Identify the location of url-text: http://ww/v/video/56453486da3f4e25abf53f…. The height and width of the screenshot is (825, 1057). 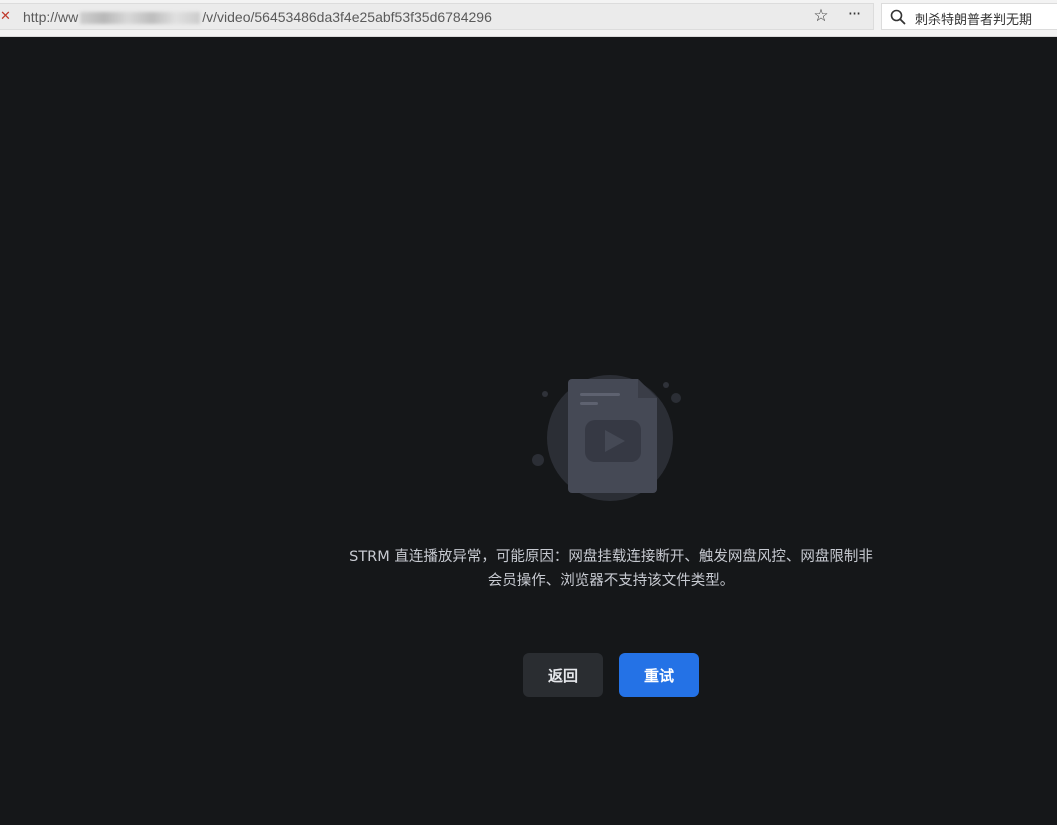
(257, 17).